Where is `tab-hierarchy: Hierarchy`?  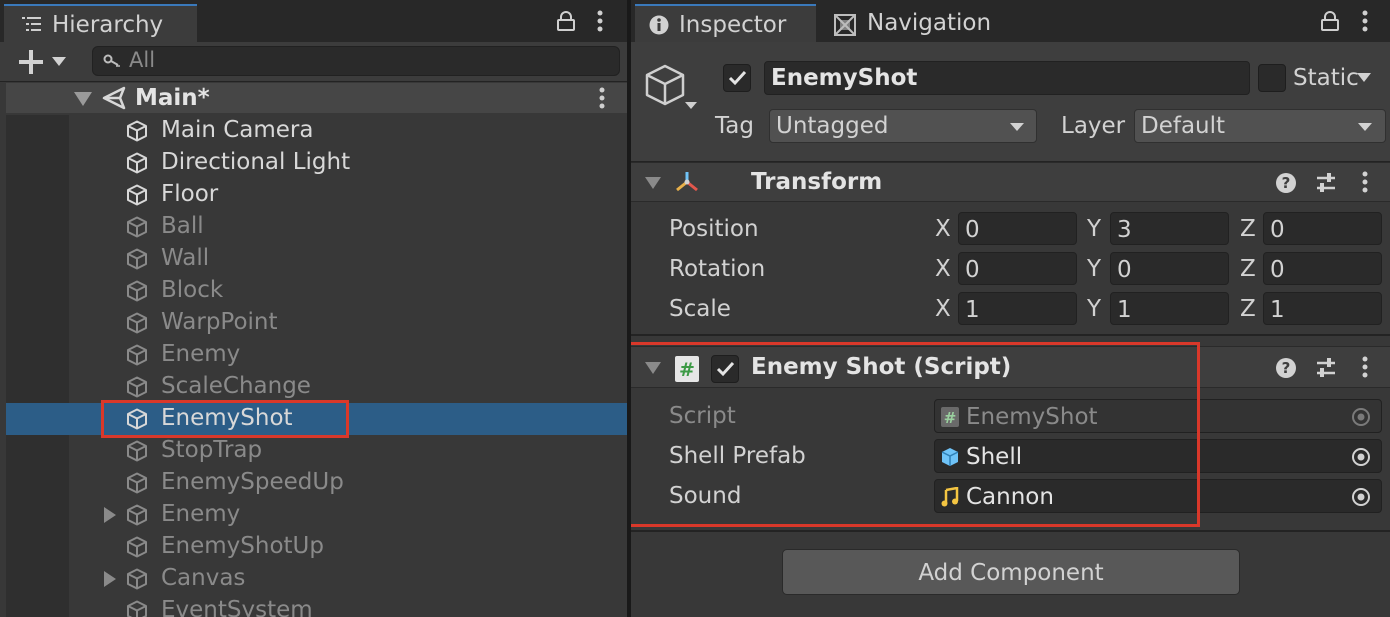
tab-hierarchy: Hierarchy is located at coordinates (100, 23).